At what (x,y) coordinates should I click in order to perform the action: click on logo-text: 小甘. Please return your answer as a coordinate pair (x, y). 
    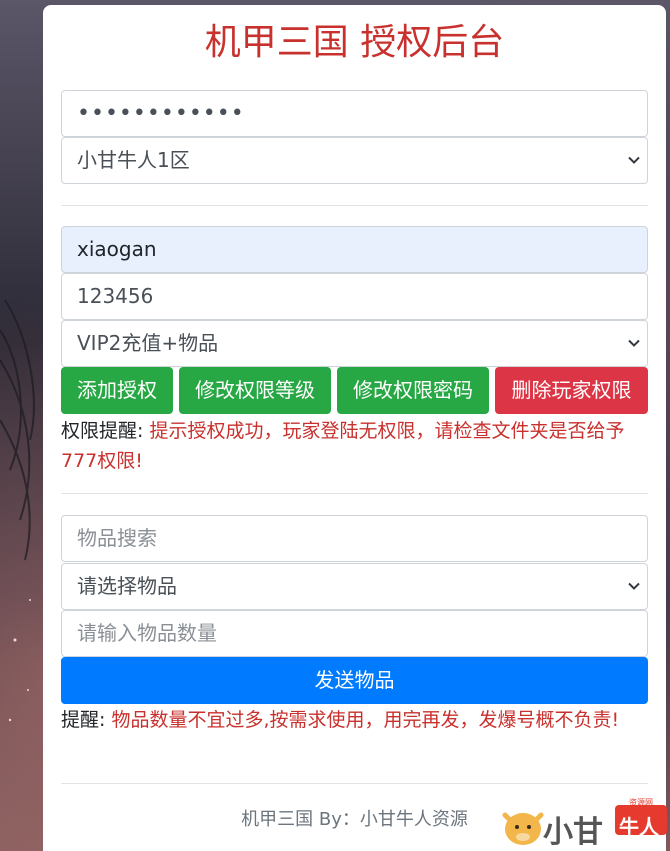
    Looking at the image, I should click on (573, 832).